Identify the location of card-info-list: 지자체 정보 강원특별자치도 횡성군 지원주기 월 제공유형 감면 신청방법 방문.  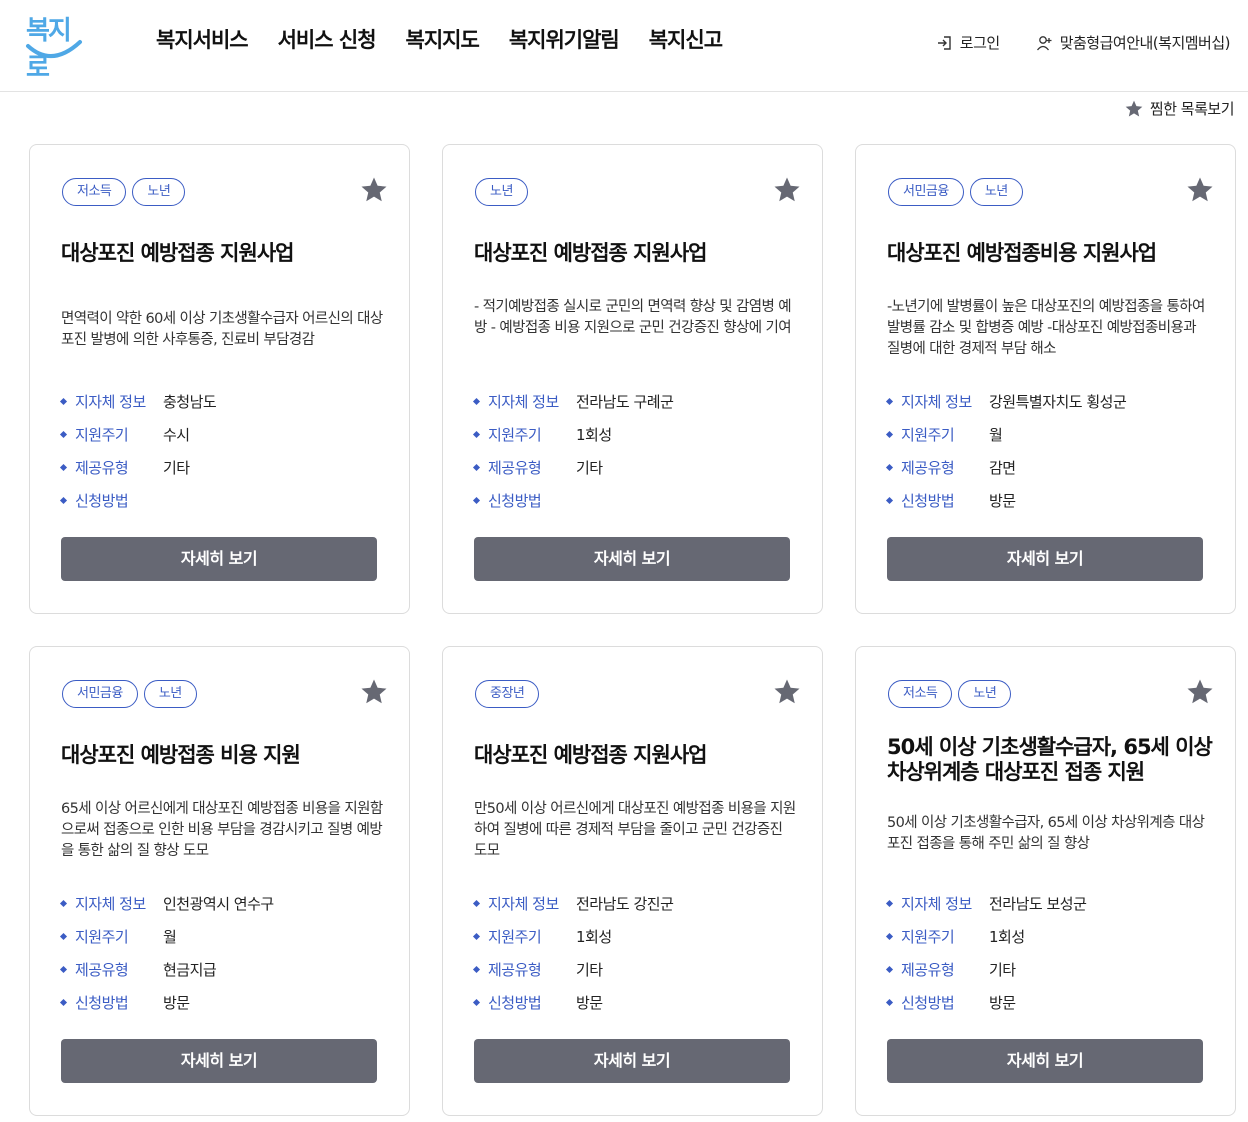
(1051, 451).